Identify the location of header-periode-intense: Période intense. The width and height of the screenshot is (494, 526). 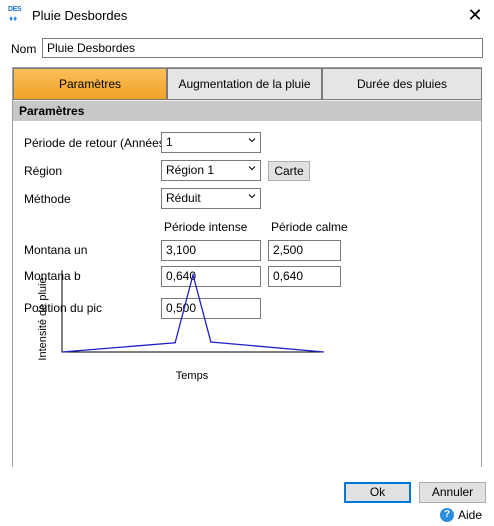
(206, 227).